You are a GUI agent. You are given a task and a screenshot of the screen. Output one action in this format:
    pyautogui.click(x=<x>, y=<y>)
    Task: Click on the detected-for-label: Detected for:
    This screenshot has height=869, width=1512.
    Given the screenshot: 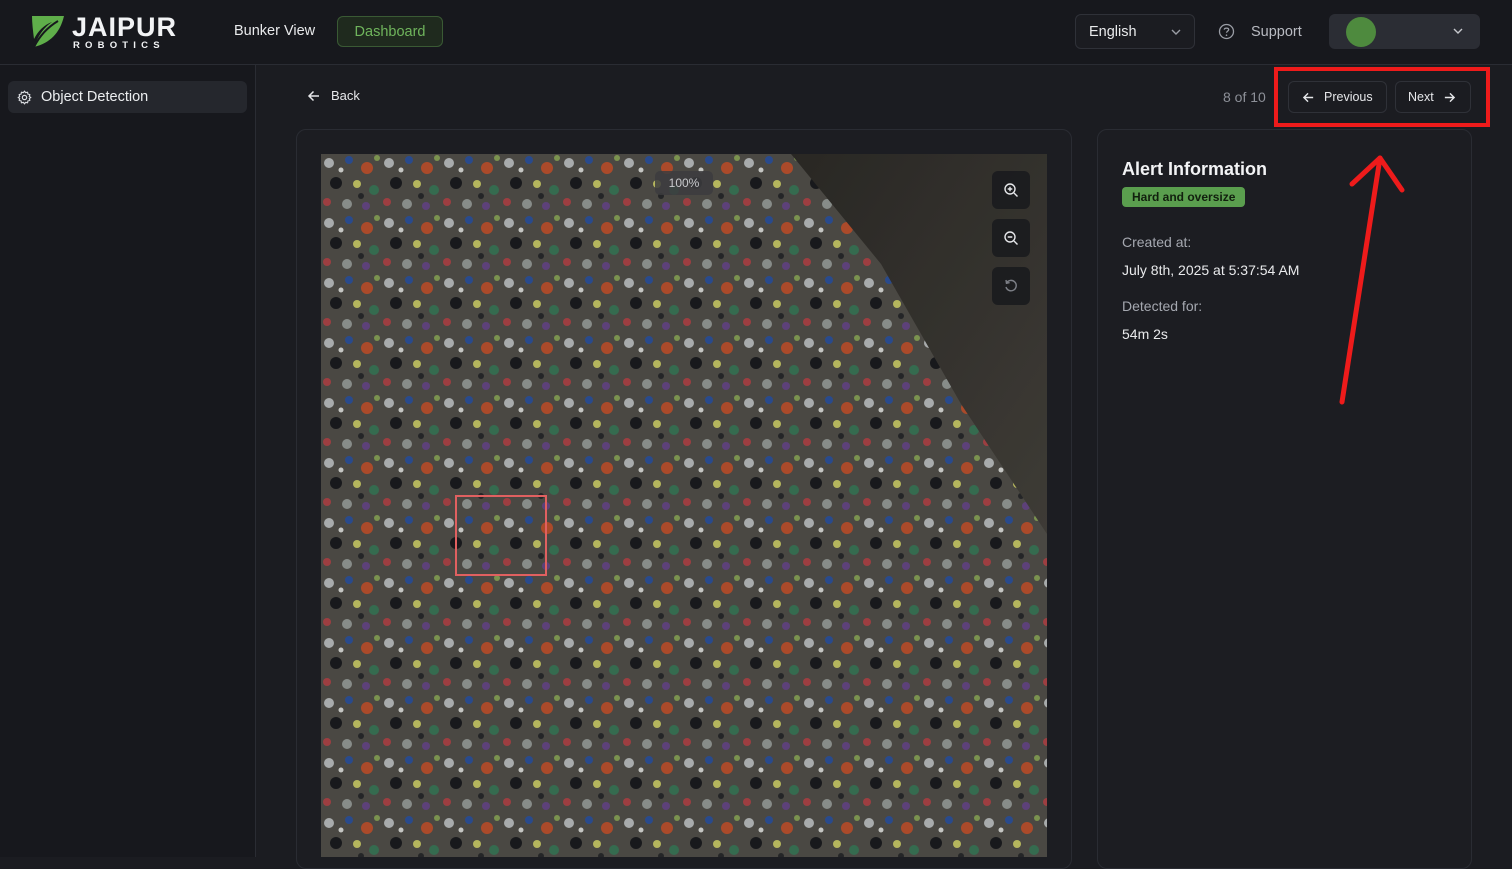 What is the action you would take?
    pyautogui.click(x=1162, y=306)
    